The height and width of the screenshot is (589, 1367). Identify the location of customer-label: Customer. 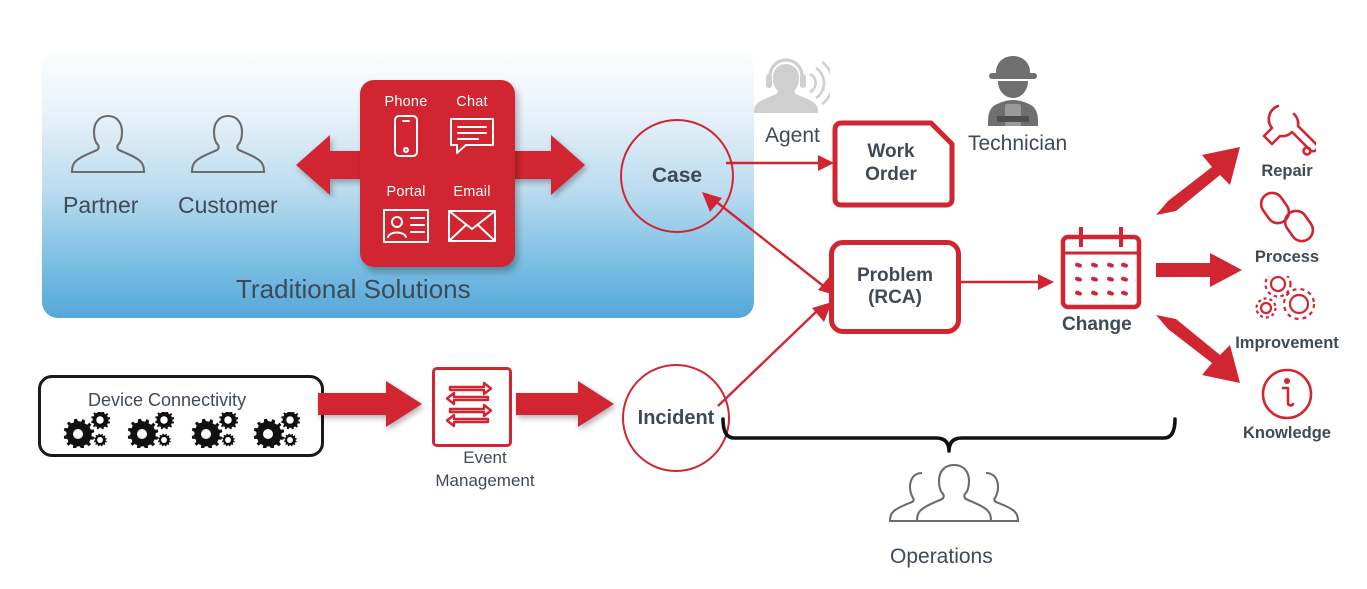
(228, 205).